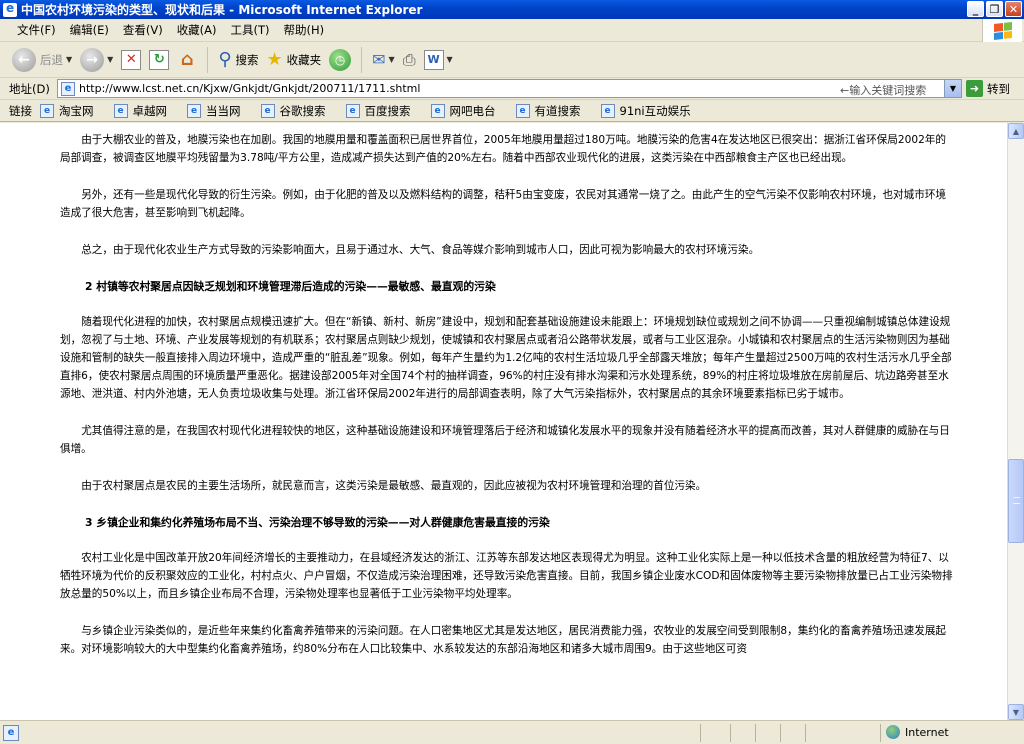  Describe the element at coordinates (24, 59) in the screenshot. I see `back-arrow-icon: ←` at that location.